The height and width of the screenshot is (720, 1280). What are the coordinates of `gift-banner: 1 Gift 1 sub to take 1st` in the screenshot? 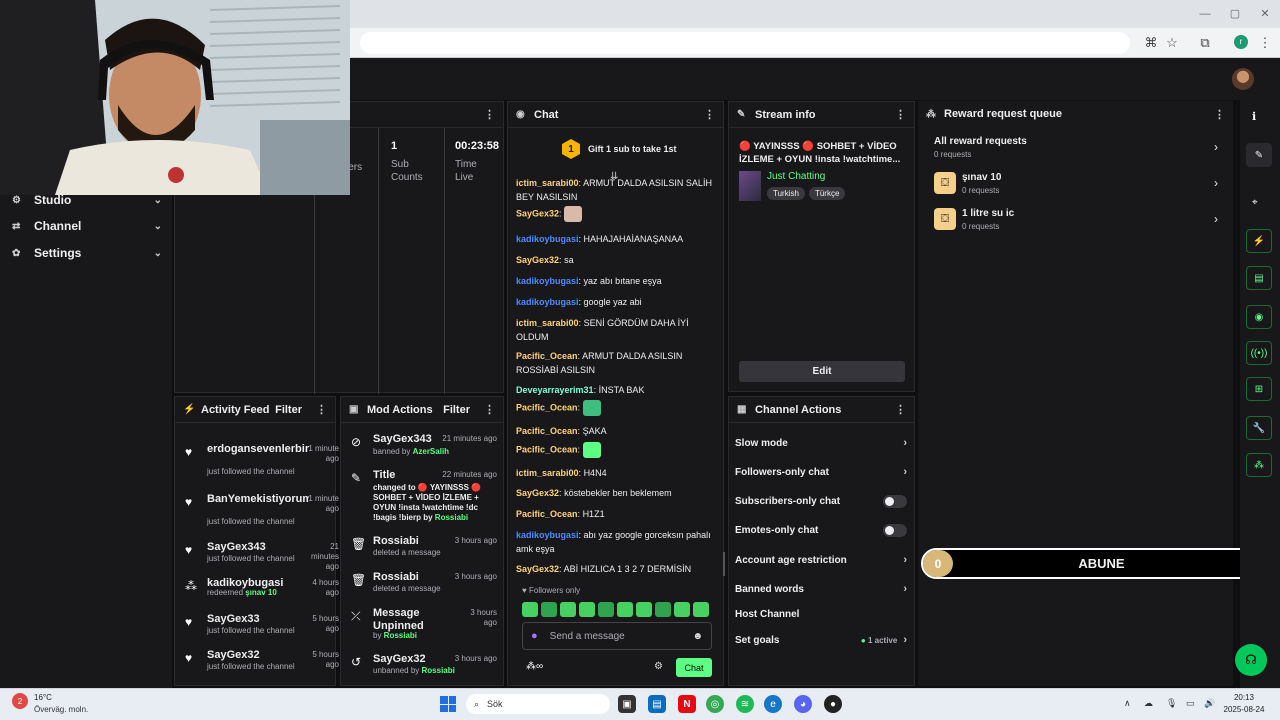 It's located at (619, 149).